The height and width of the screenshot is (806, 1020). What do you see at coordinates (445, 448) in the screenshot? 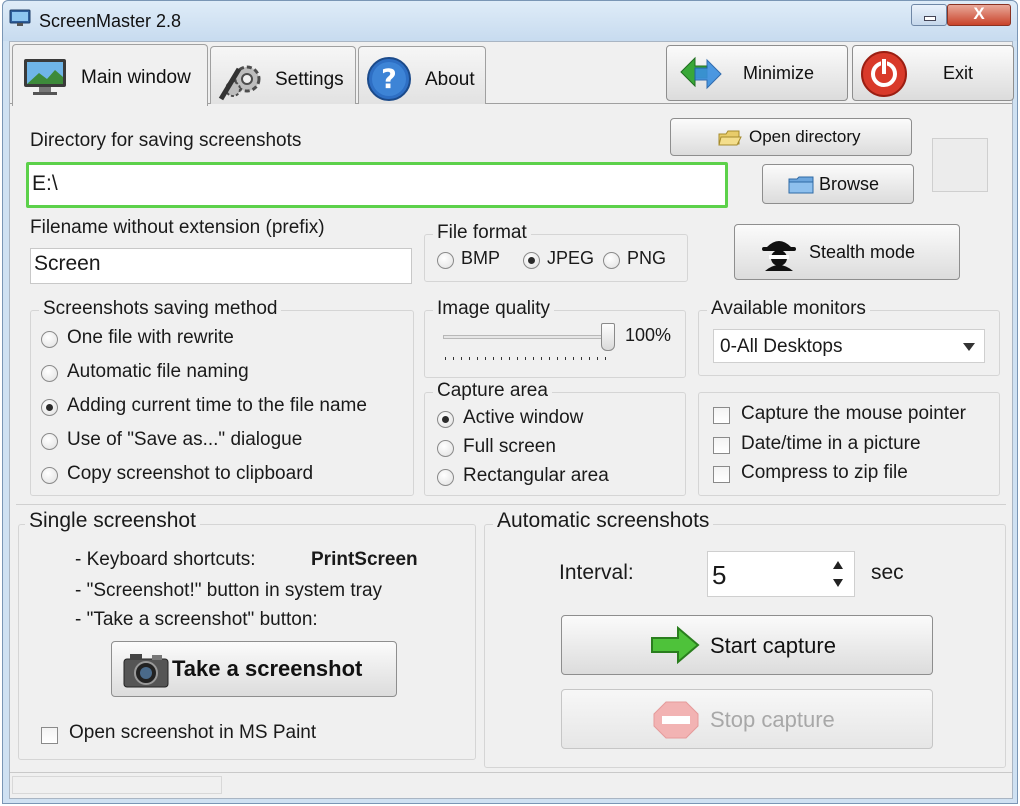
I see `capture-full-screen-radio` at bounding box center [445, 448].